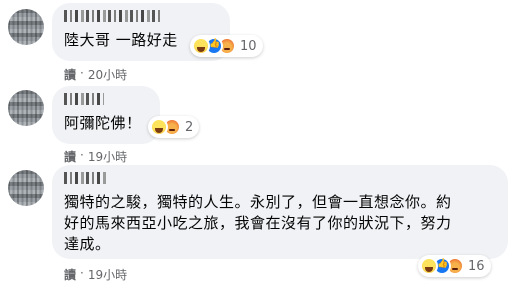 This screenshot has height=289, width=530. What do you see at coordinates (454, 266) in the screenshot?
I see `reaction-summary: 16` at bounding box center [454, 266].